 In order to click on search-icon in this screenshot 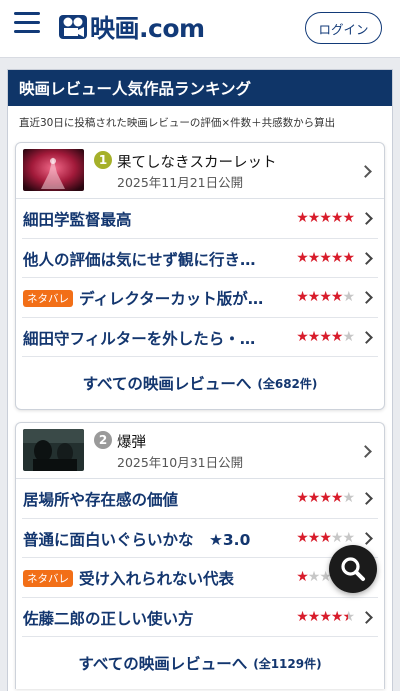, I will do `click(353, 569)`.